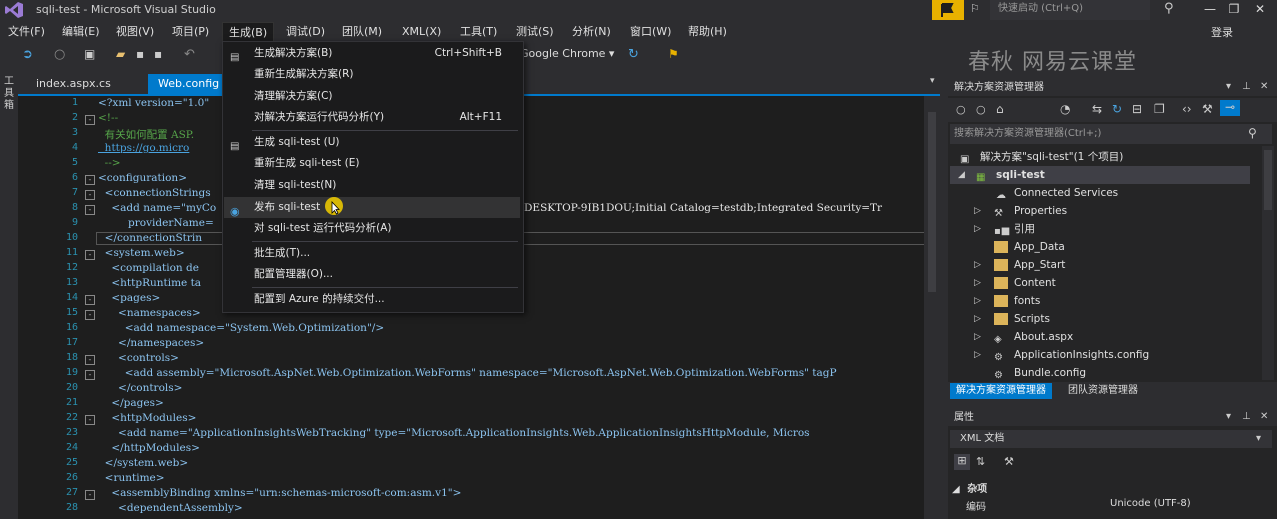  I want to click on collapse-category-icon: ◢, so click(956, 489).